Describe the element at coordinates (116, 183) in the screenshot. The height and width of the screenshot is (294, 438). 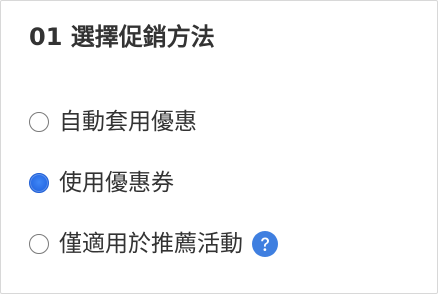
I see `option-label: 使用優惠券` at that location.